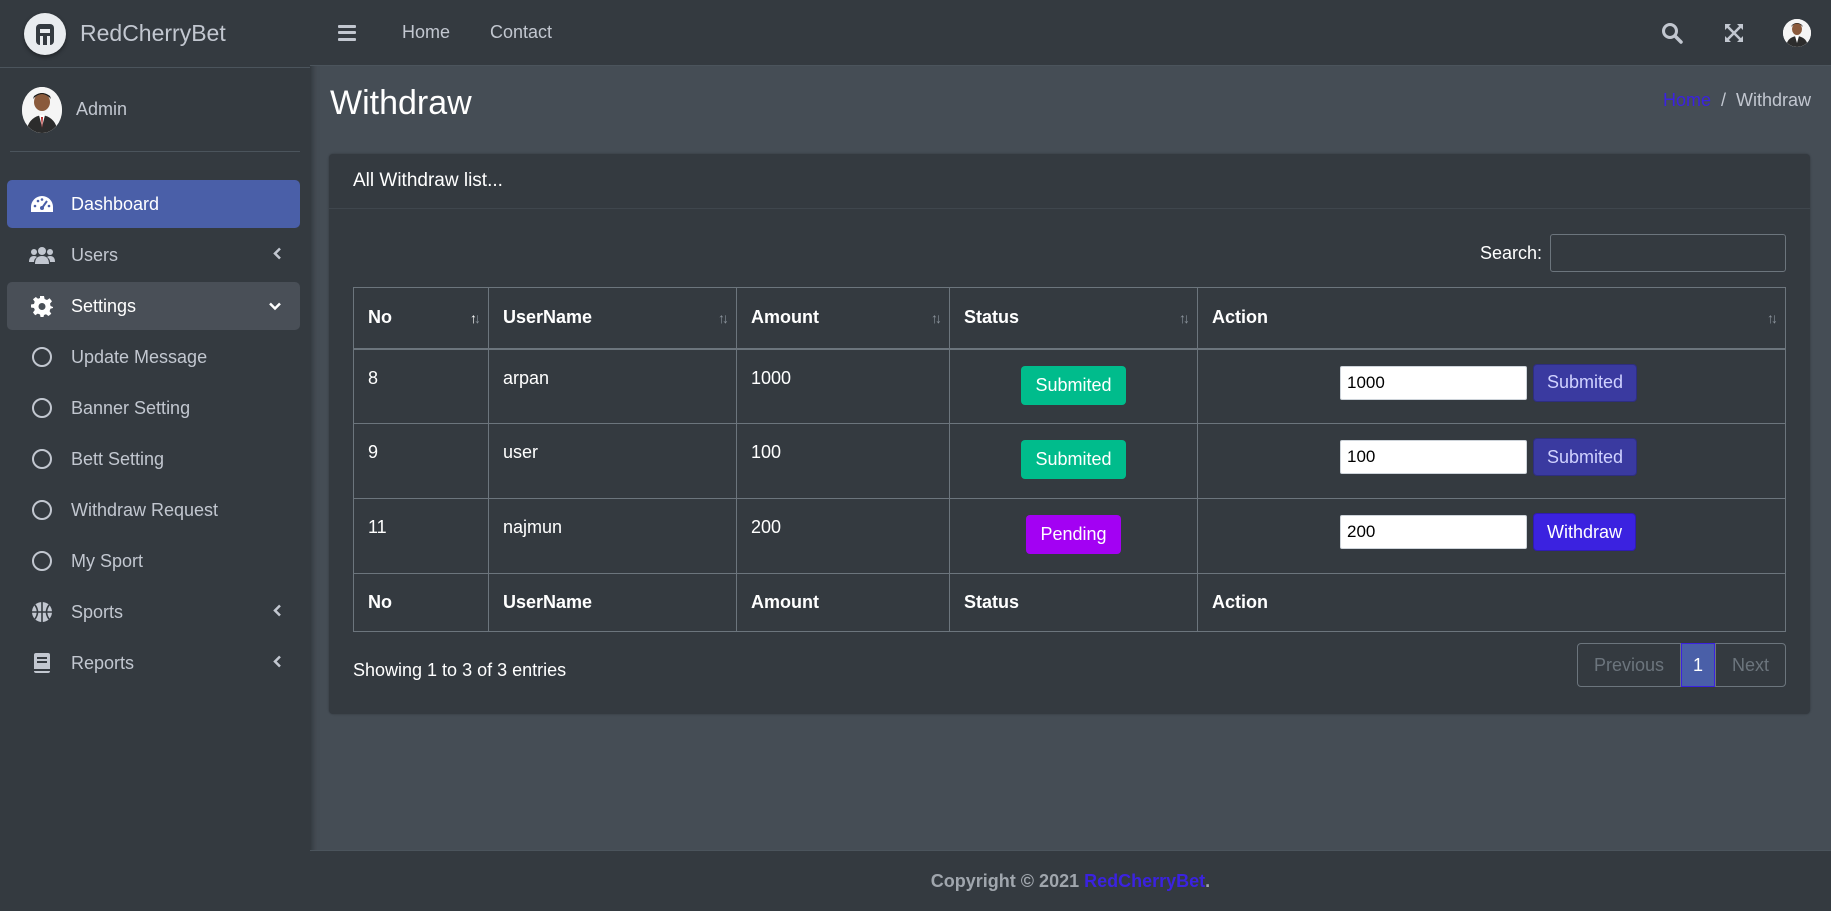  What do you see at coordinates (1070, 33) in the screenshot?
I see `top-navbar: Home Contact` at bounding box center [1070, 33].